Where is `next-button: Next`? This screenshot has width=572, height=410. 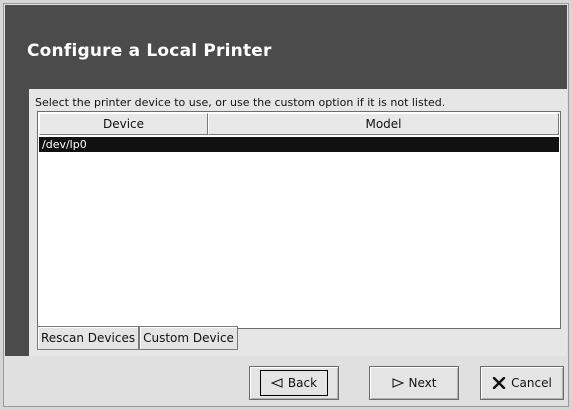 next-button: Next is located at coordinates (414, 383).